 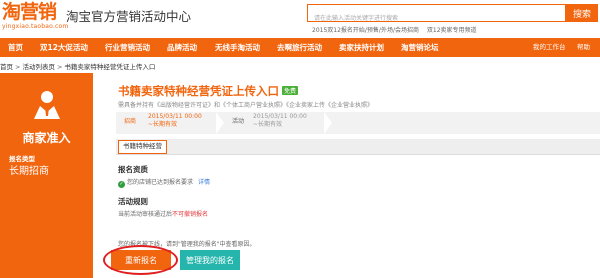 What do you see at coordinates (420, 47) in the screenshot?
I see `nav-item-forum: 淘营销论坛` at bounding box center [420, 47].